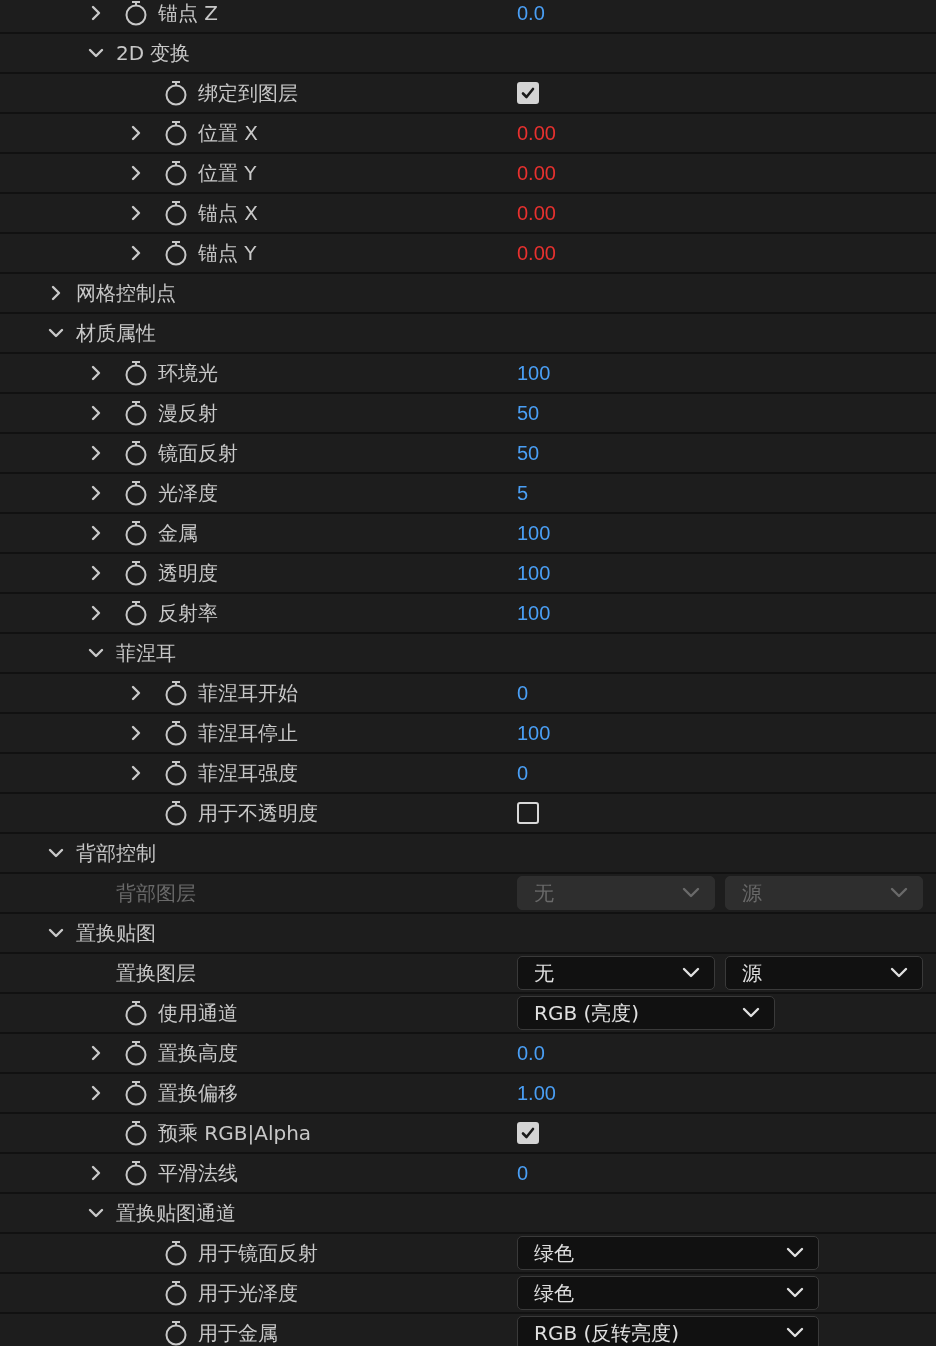  Describe the element at coordinates (156, 893) in the screenshot. I see `property-label: 背部图层` at that location.